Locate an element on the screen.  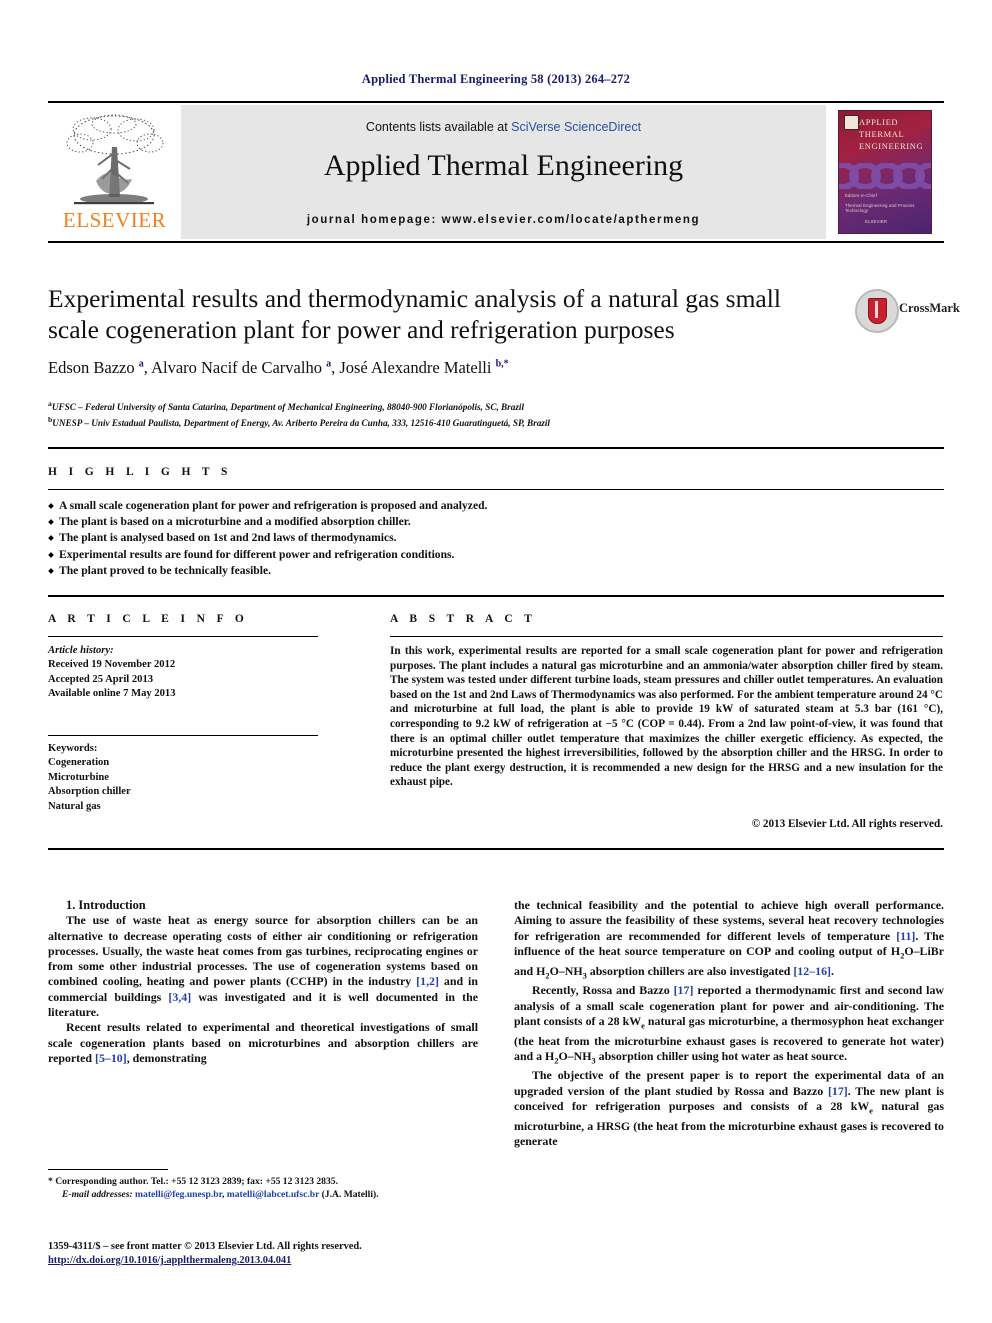
cover-line-3: ENGINEERING is located at coordinates (891, 146).